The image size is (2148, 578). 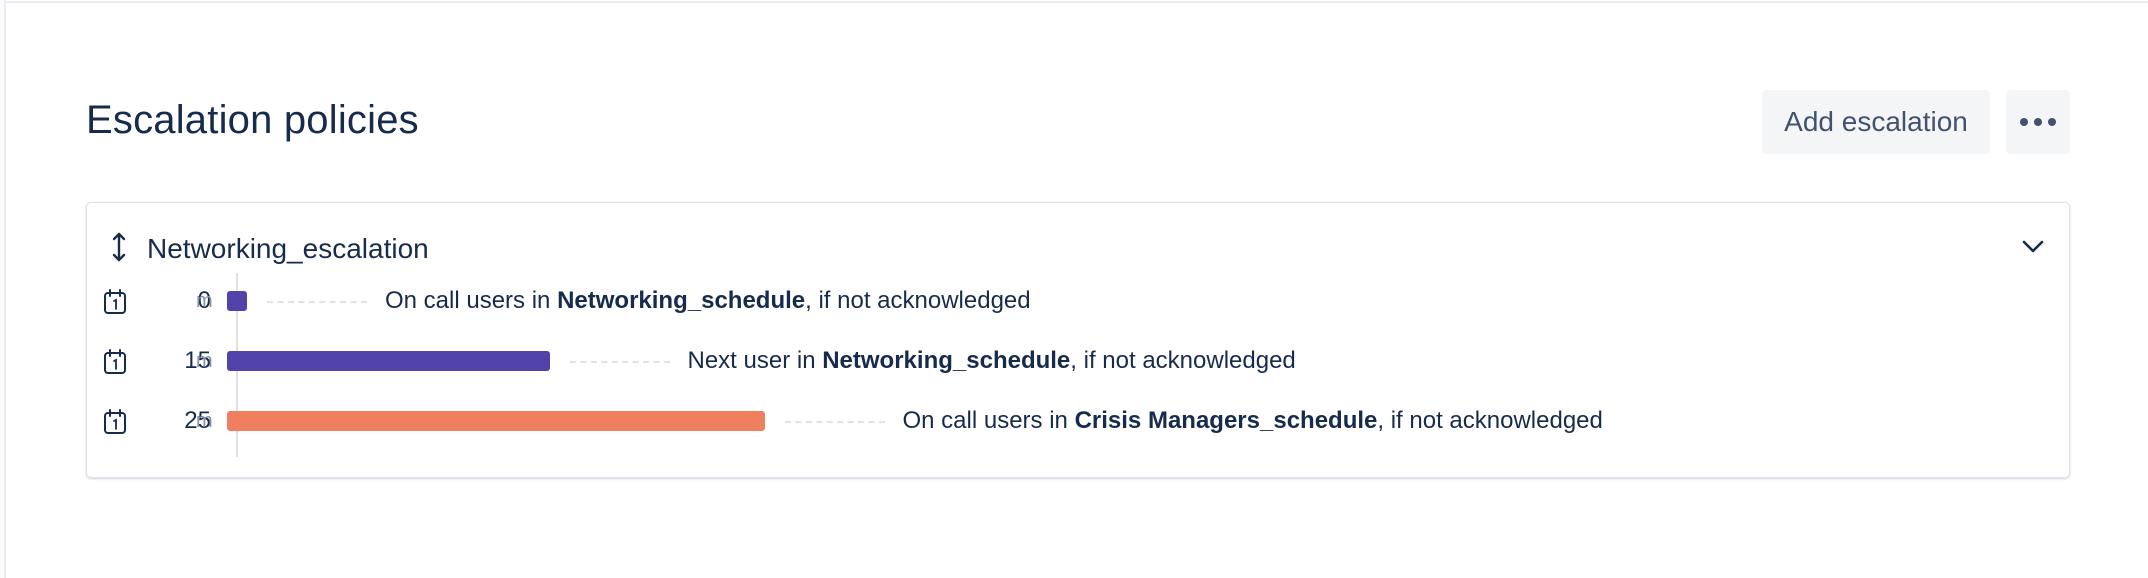 What do you see at coordinates (1077, 1) in the screenshot?
I see `top-border` at bounding box center [1077, 1].